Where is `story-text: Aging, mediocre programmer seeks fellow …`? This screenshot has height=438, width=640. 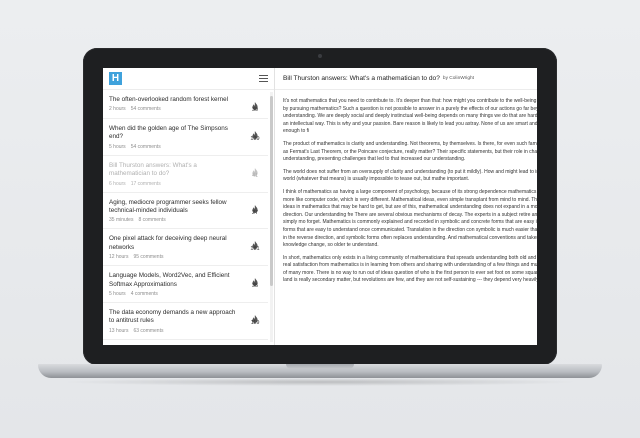 story-text: Aging, mediocre programmer seeks fellow … is located at coordinates (173, 211).